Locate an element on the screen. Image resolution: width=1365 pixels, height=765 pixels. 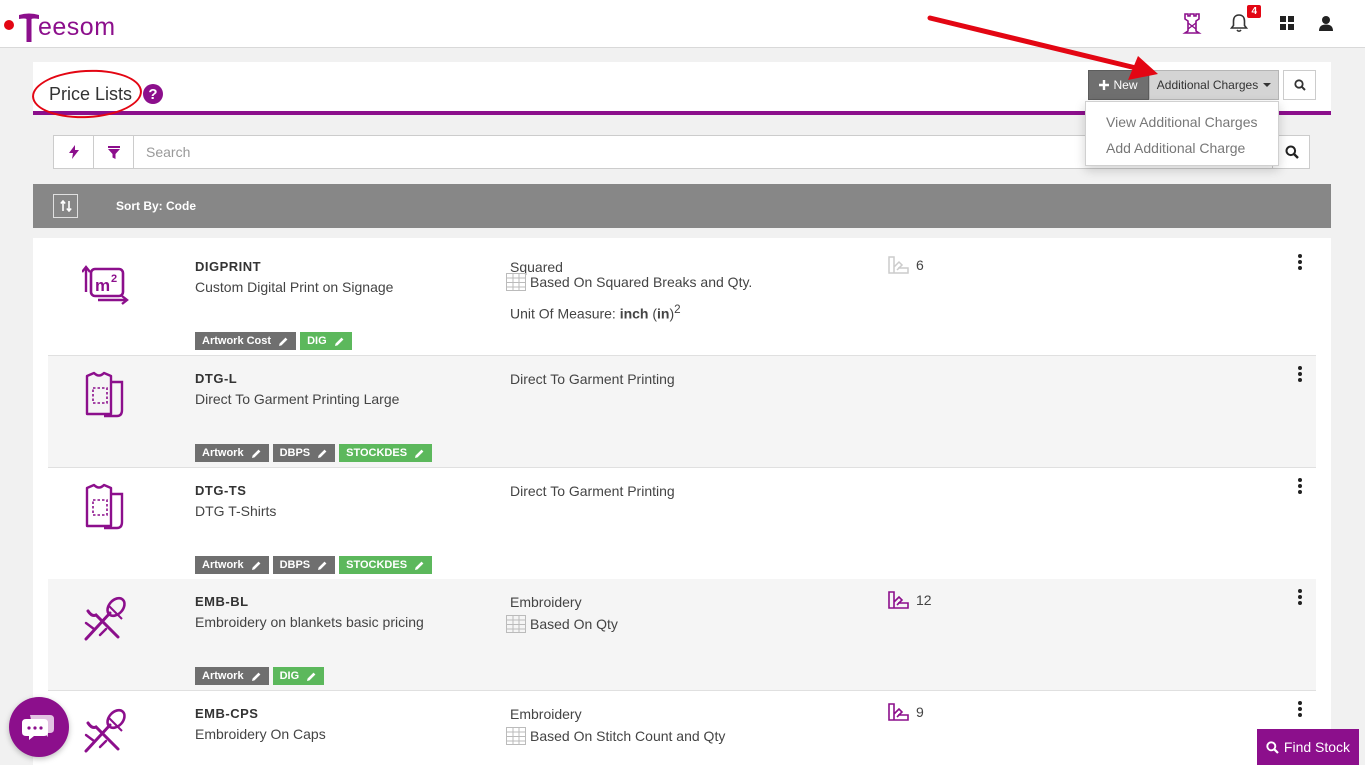
find-stock-button: Find Stock is located at coordinates (1308, 747).